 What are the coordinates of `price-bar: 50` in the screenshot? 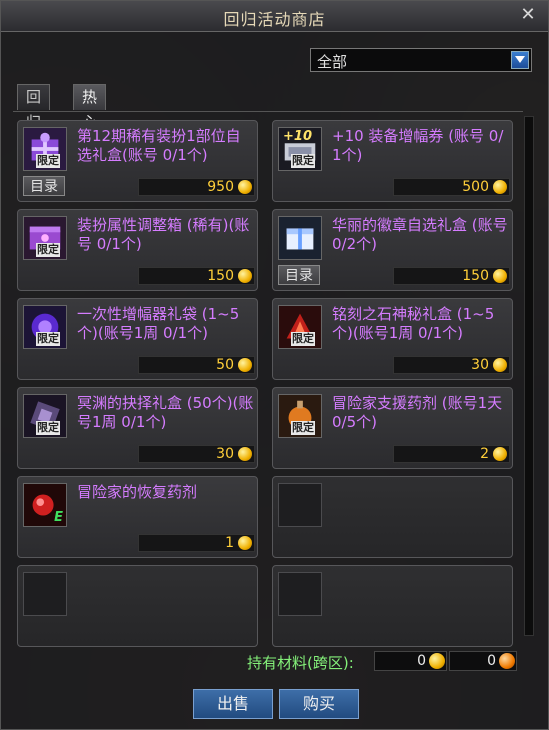 It's located at (196, 365).